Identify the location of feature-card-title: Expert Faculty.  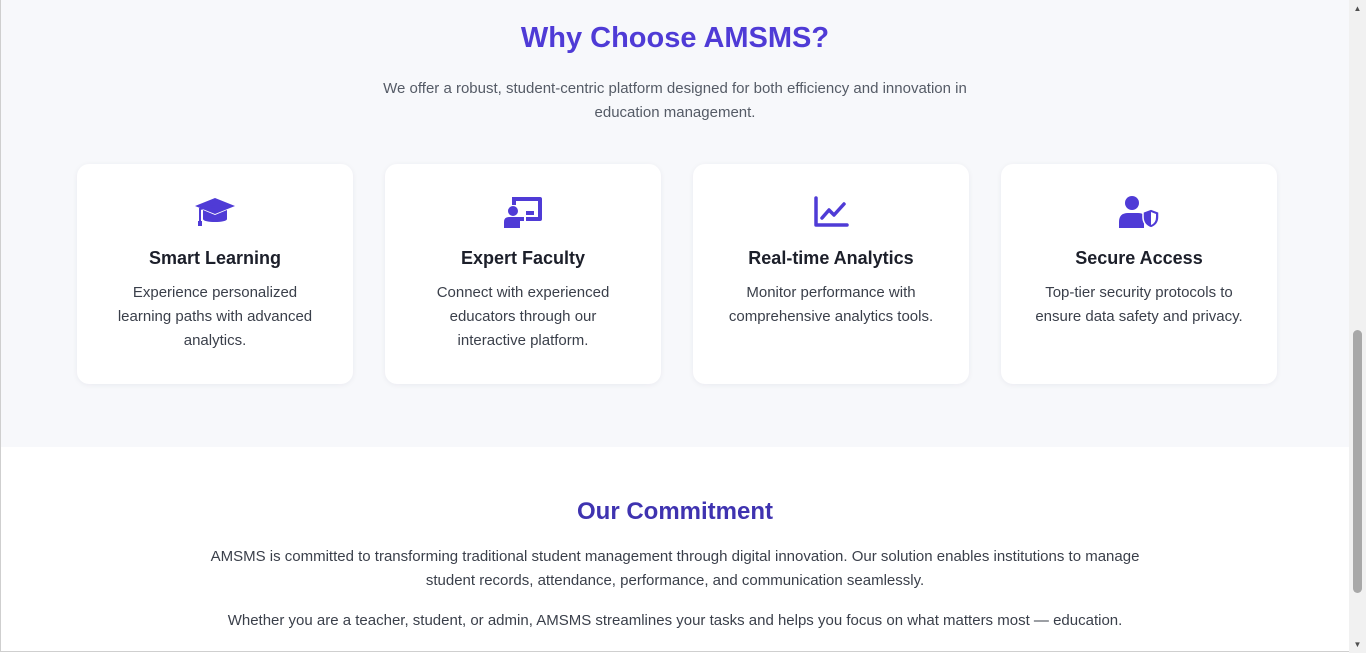
(523, 258).